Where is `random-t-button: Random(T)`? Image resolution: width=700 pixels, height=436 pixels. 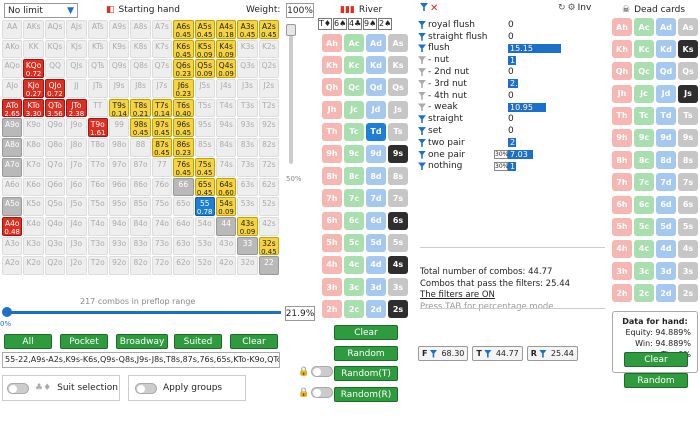
random-t-button: Random(T) is located at coordinates (366, 373).